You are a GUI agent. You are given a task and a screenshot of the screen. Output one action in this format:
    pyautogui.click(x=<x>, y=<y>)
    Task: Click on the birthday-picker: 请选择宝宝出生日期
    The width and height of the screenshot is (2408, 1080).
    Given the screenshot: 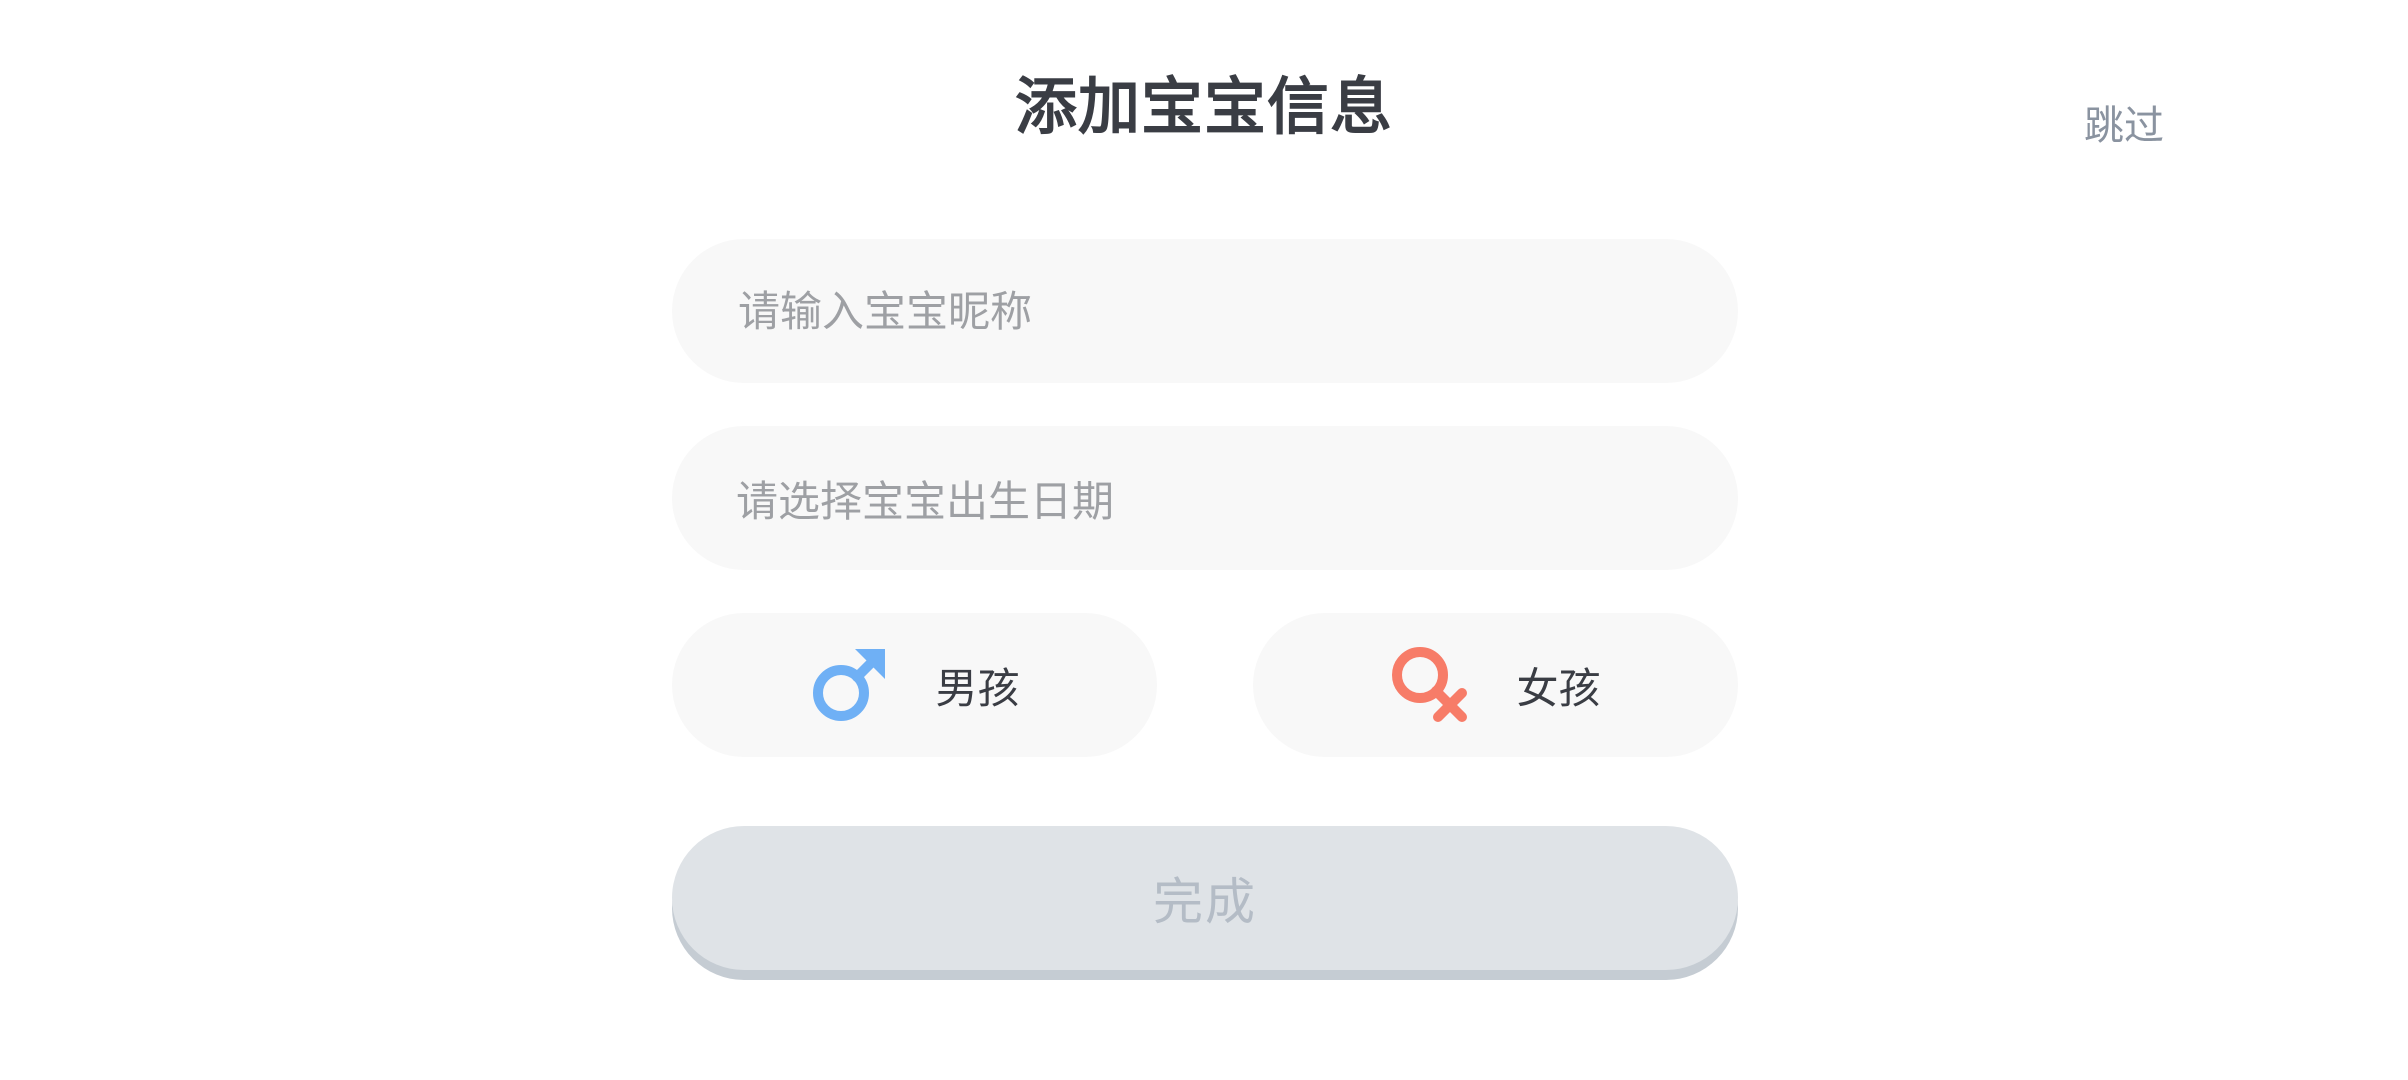 What is the action you would take?
    pyautogui.click(x=1205, y=498)
    